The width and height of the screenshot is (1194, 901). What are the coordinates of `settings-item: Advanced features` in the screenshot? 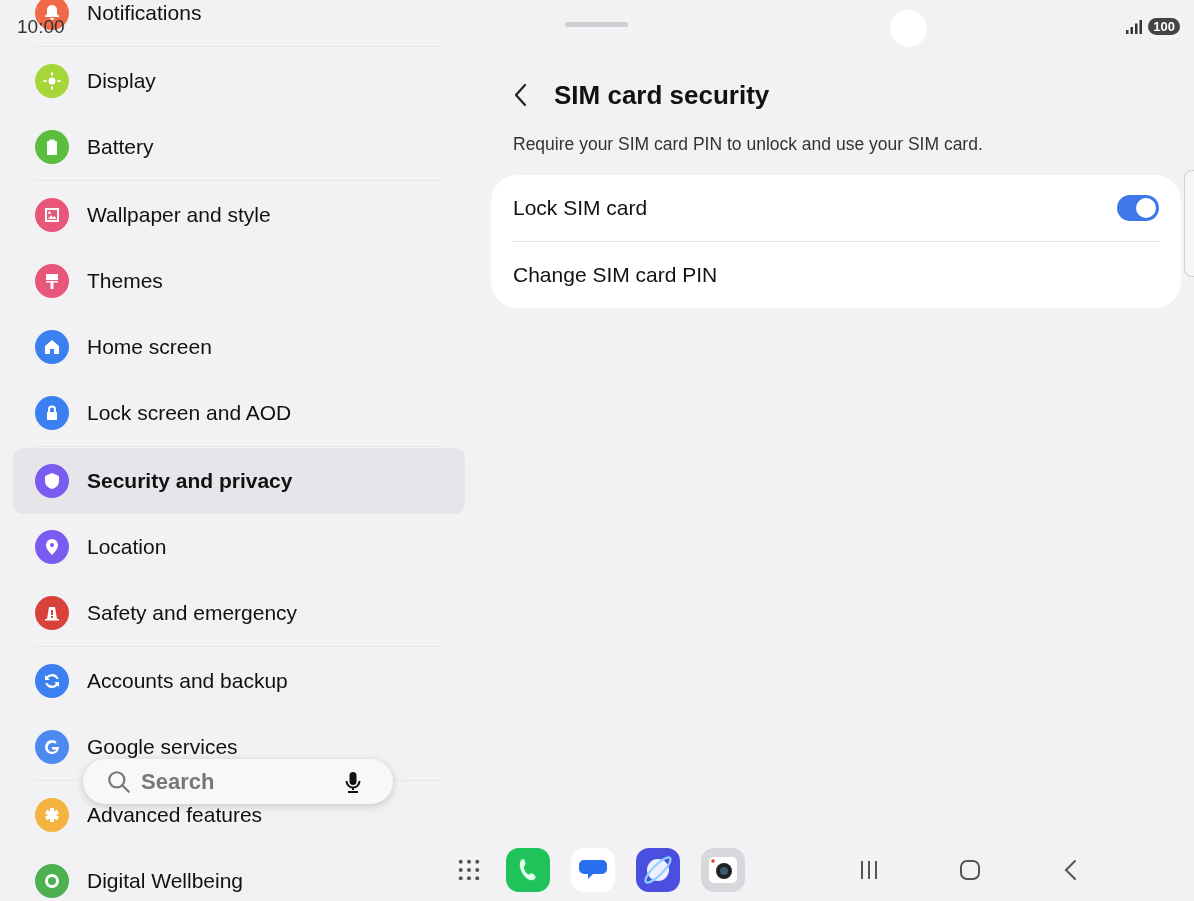 It's located at (175, 815).